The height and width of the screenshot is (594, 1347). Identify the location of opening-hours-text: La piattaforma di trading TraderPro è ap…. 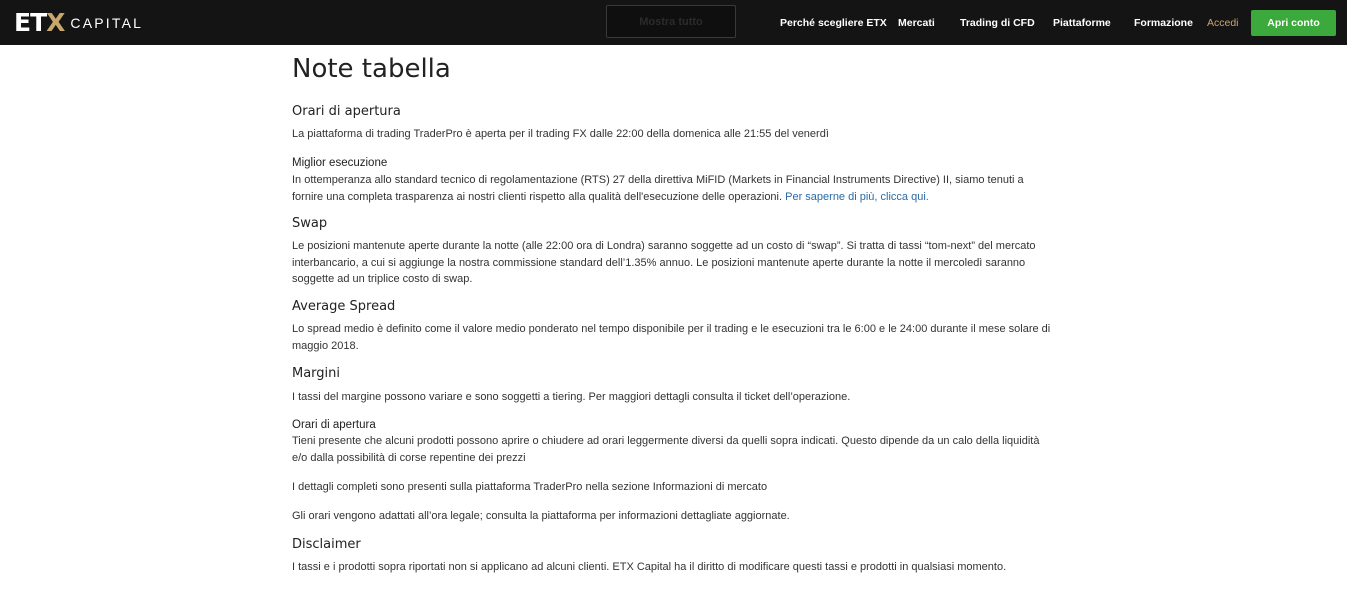
(560, 134).